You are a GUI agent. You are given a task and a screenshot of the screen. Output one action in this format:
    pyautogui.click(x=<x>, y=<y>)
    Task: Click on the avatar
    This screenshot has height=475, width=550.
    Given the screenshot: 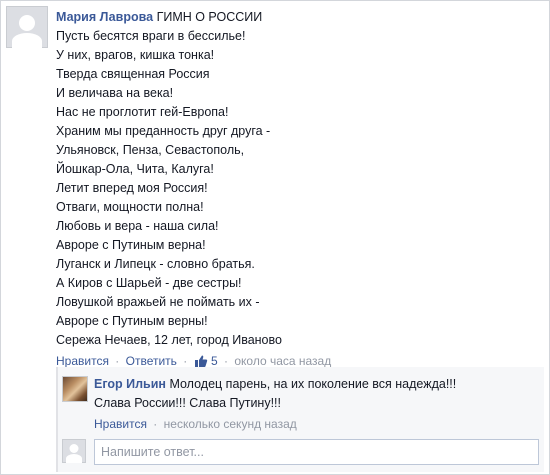 What is the action you would take?
    pyautogui.click(x=27, y=27)
    